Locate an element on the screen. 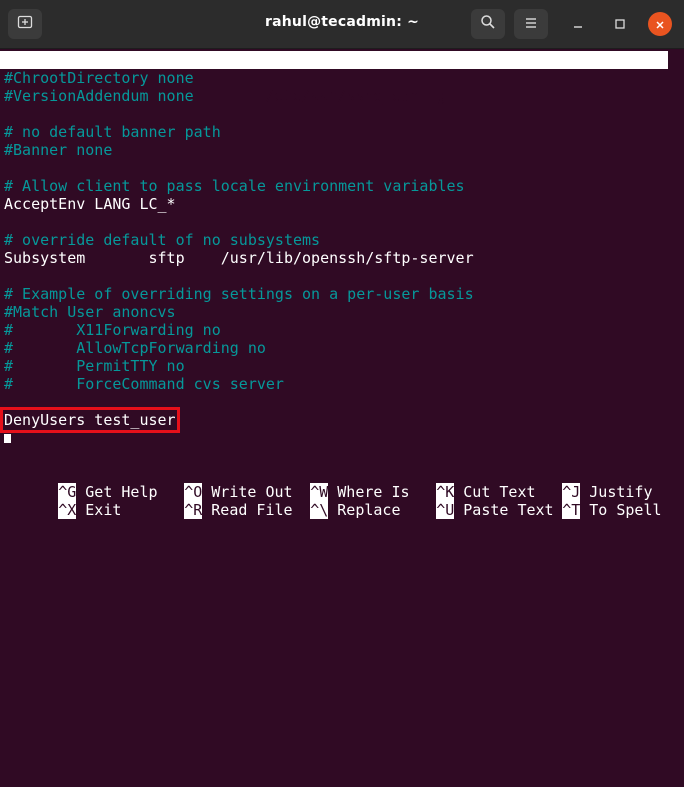 The width and height of the screenshot is (684, 787). shortcut-to-spell: ^T To Spell is located at coordinates (585, 501).